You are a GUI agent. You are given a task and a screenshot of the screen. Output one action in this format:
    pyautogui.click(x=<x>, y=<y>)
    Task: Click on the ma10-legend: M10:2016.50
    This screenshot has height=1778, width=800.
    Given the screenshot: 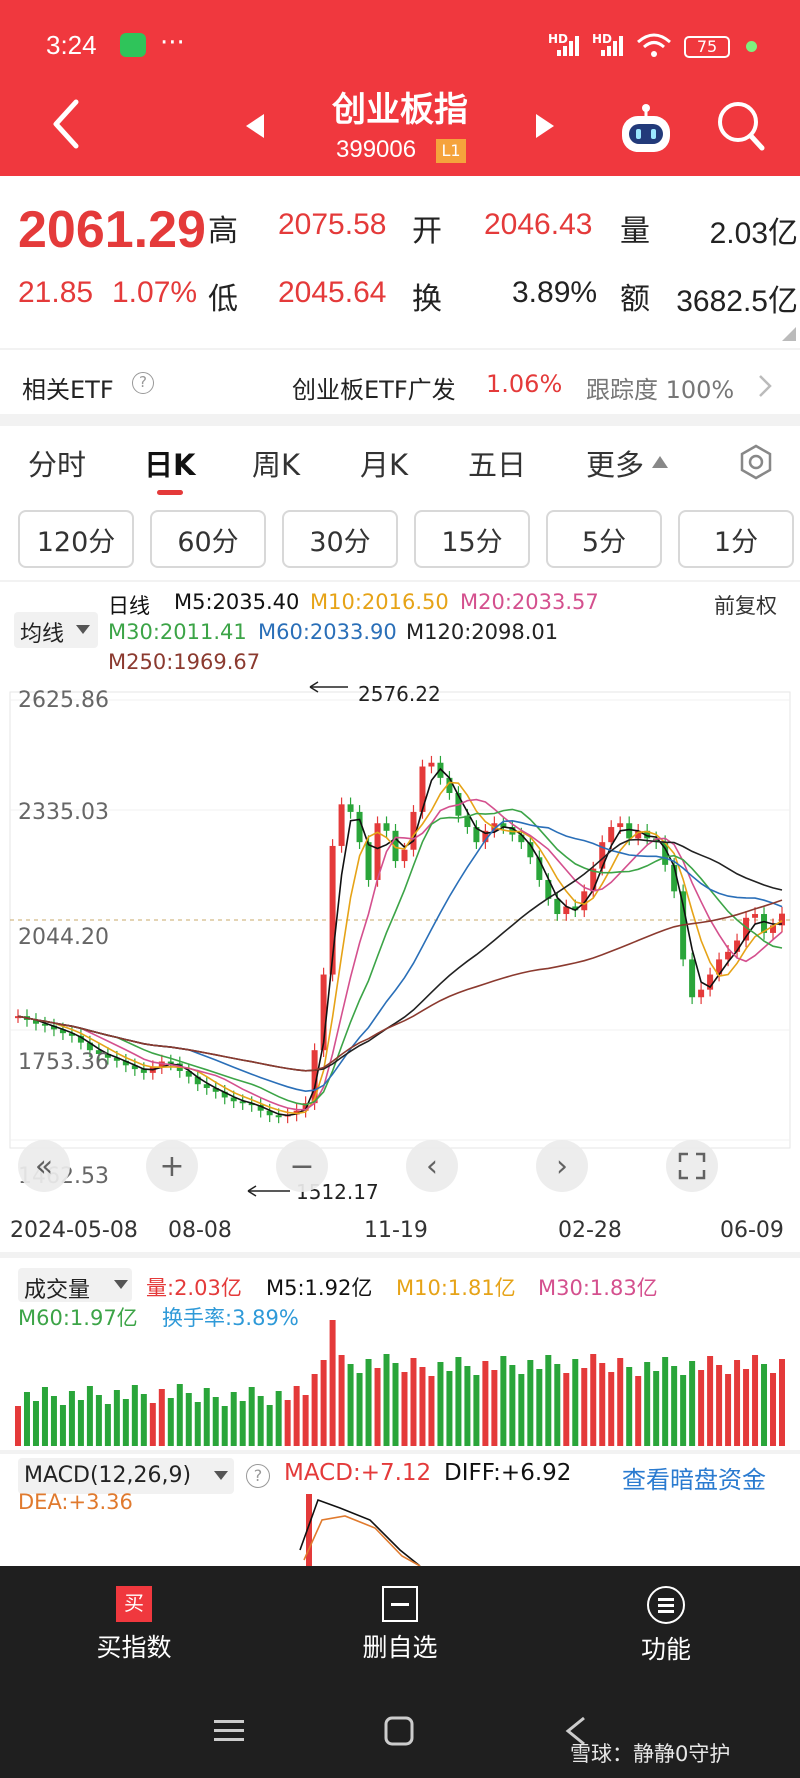 What is the action you would take?
    pyautogui.click(x=379, y=602)
    